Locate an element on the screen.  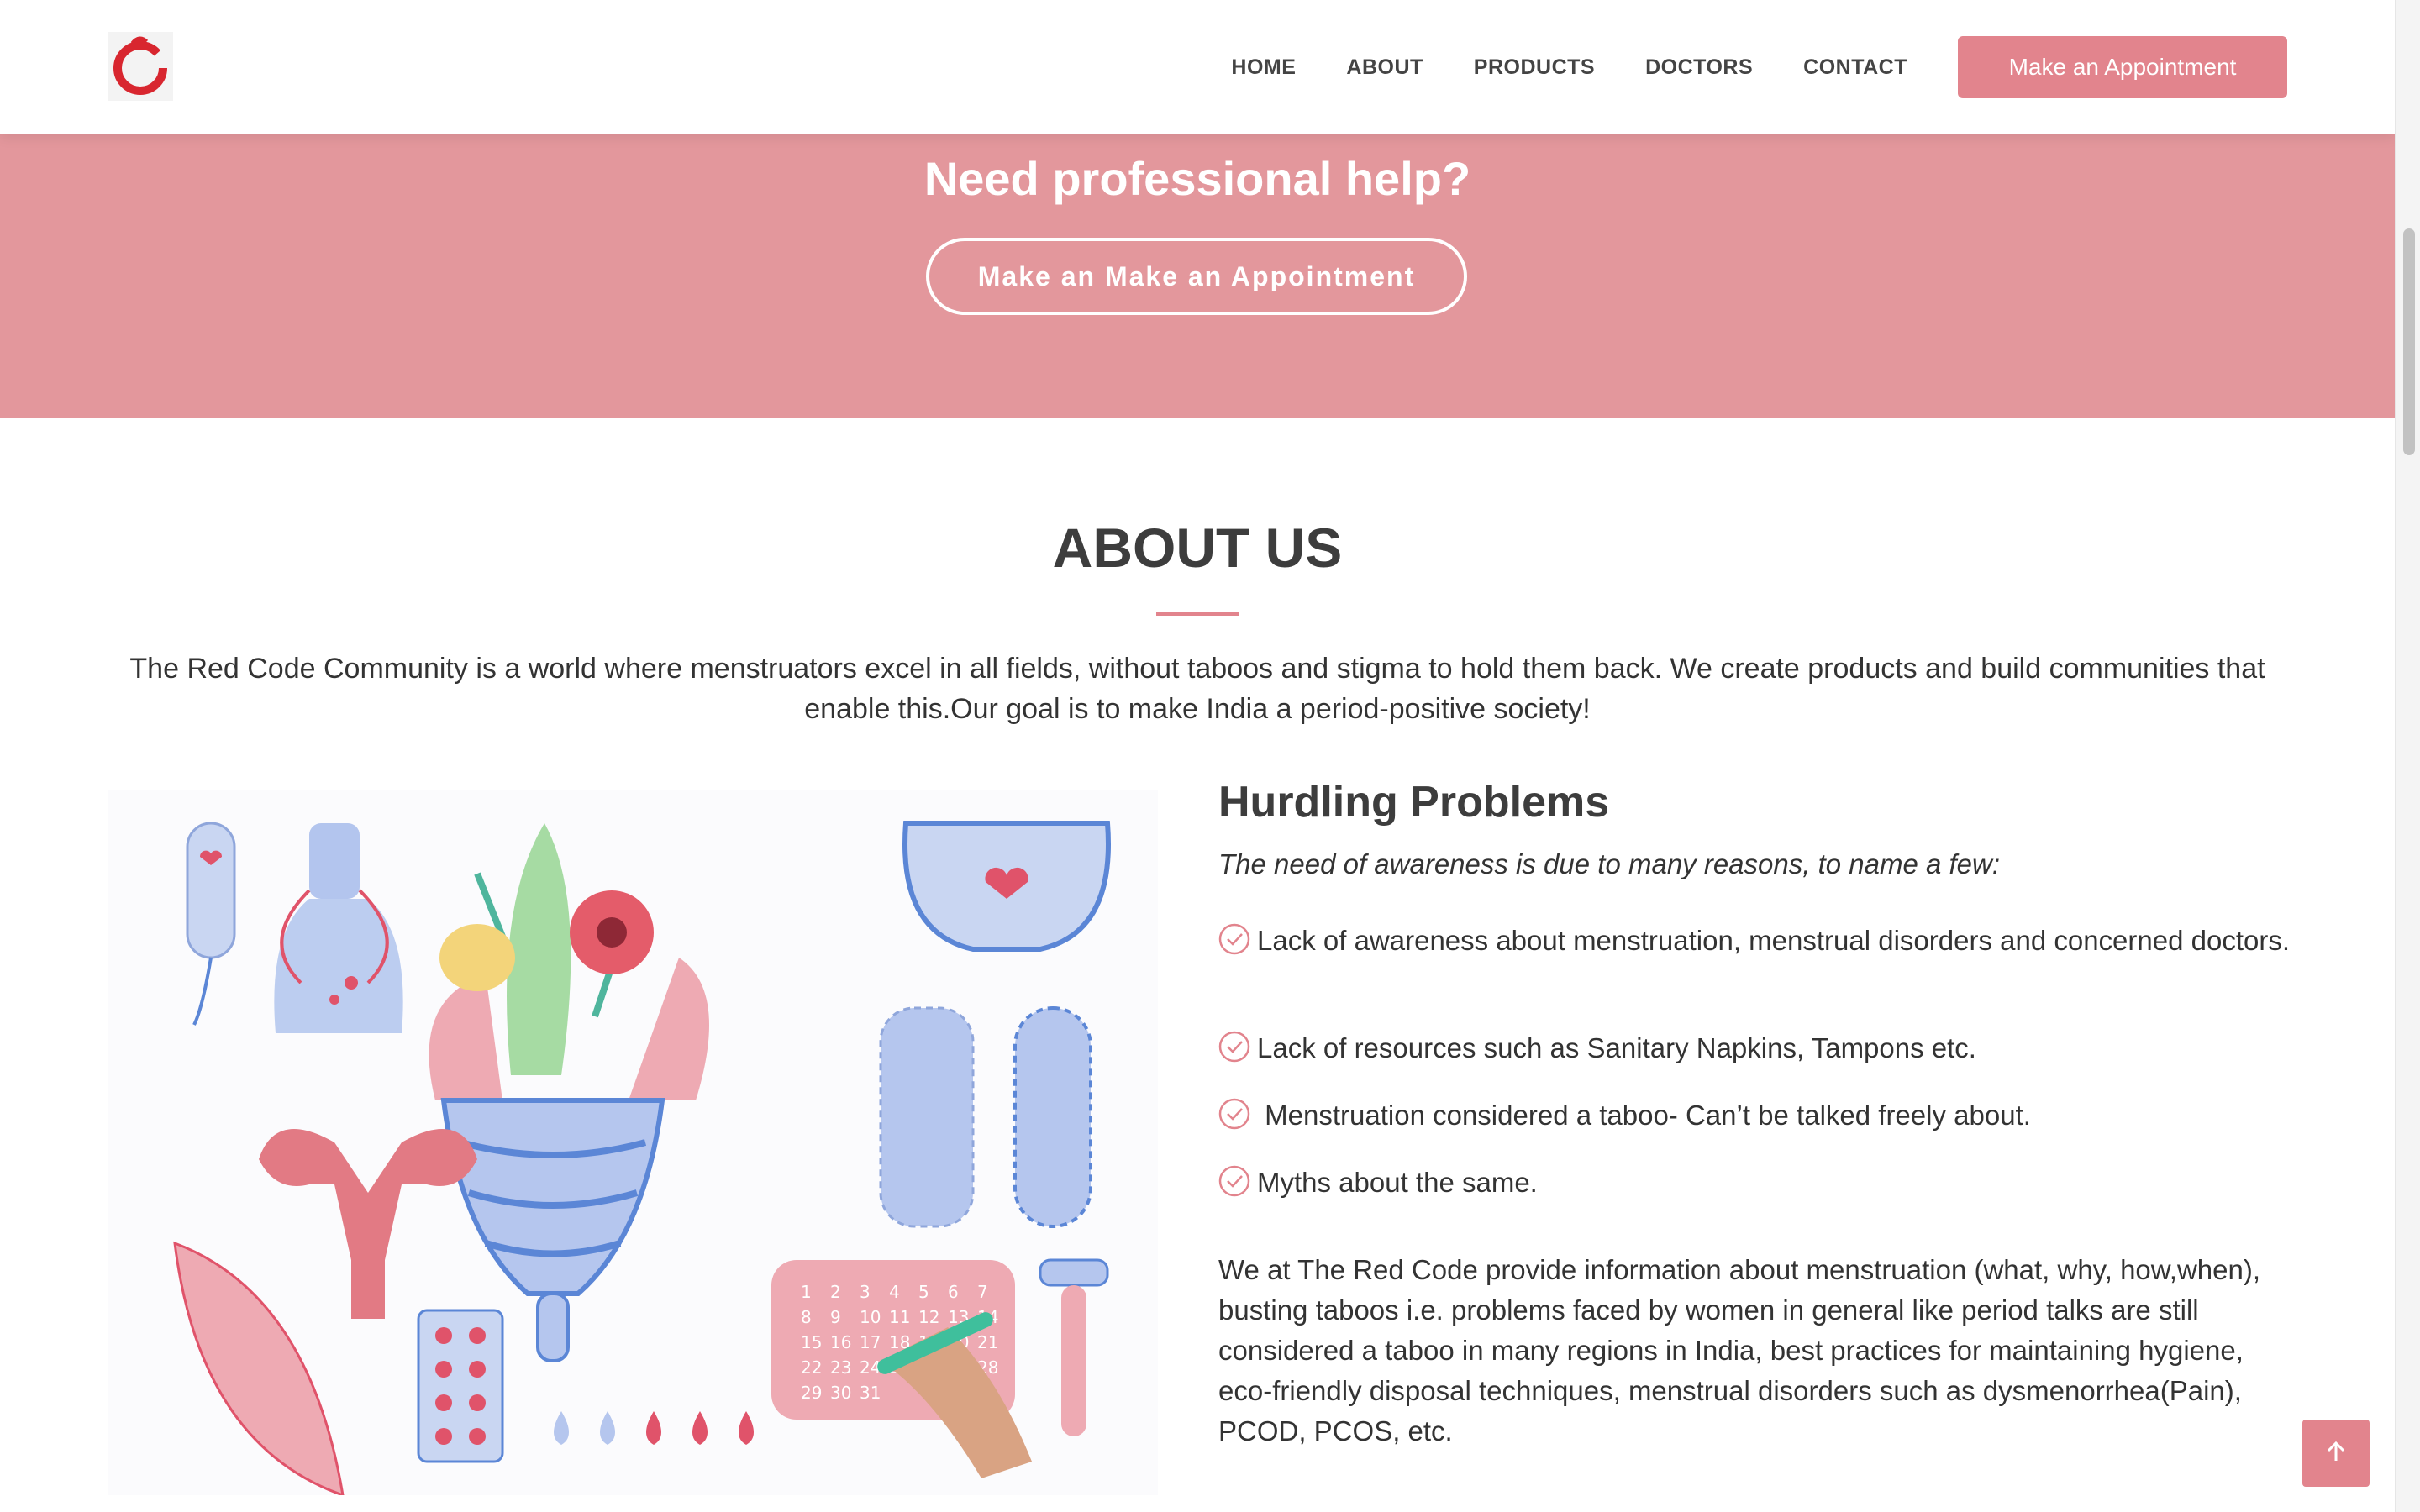
calendar-day: 10 is located at coordinates (870, 1317).